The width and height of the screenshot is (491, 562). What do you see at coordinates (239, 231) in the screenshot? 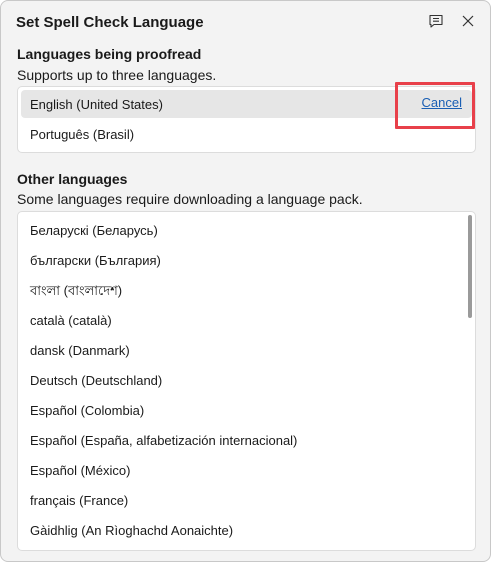
I see `list-item: Беларускі (Беларусь)` at bounding box center [239, 231].